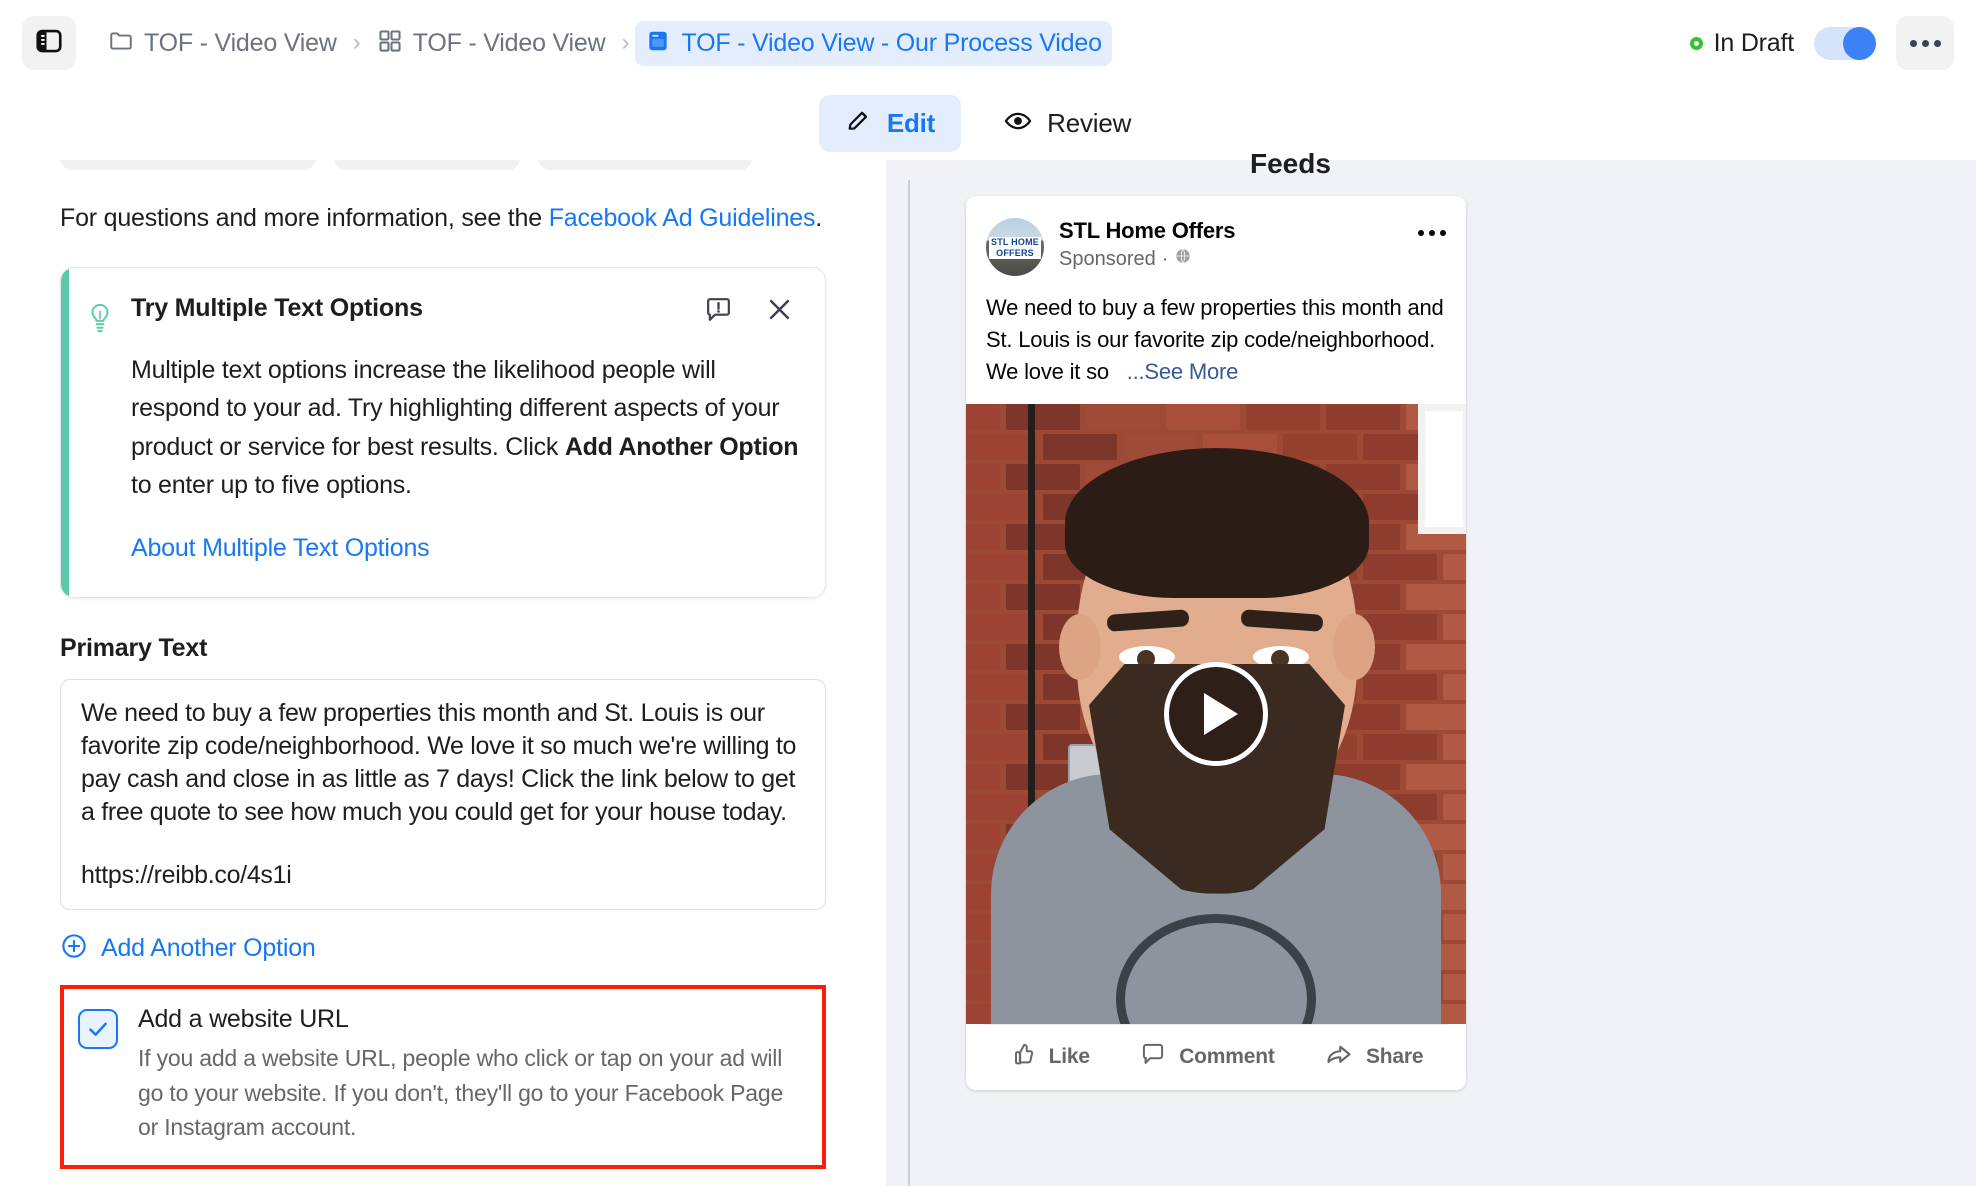 This screenshot has height=1186, width=1976. I want to click on tab-edit-label: Edit, so click(911, 122).